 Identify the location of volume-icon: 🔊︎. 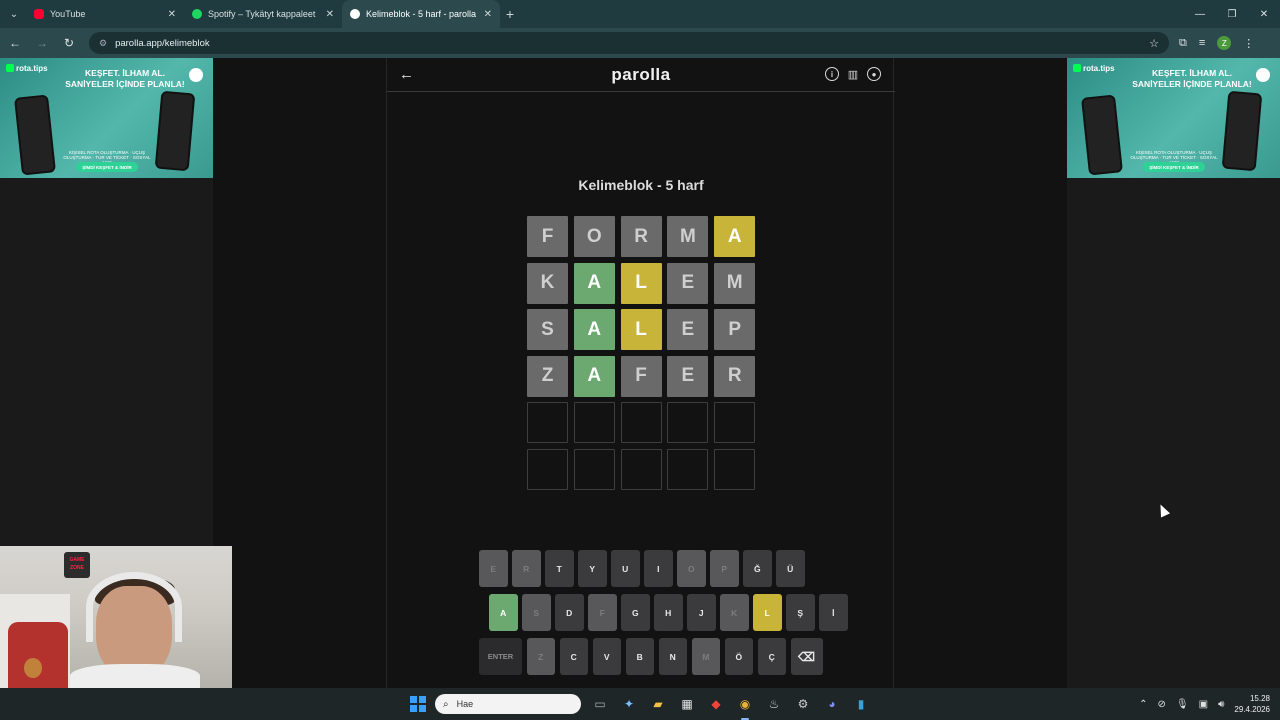
(1221, 704).